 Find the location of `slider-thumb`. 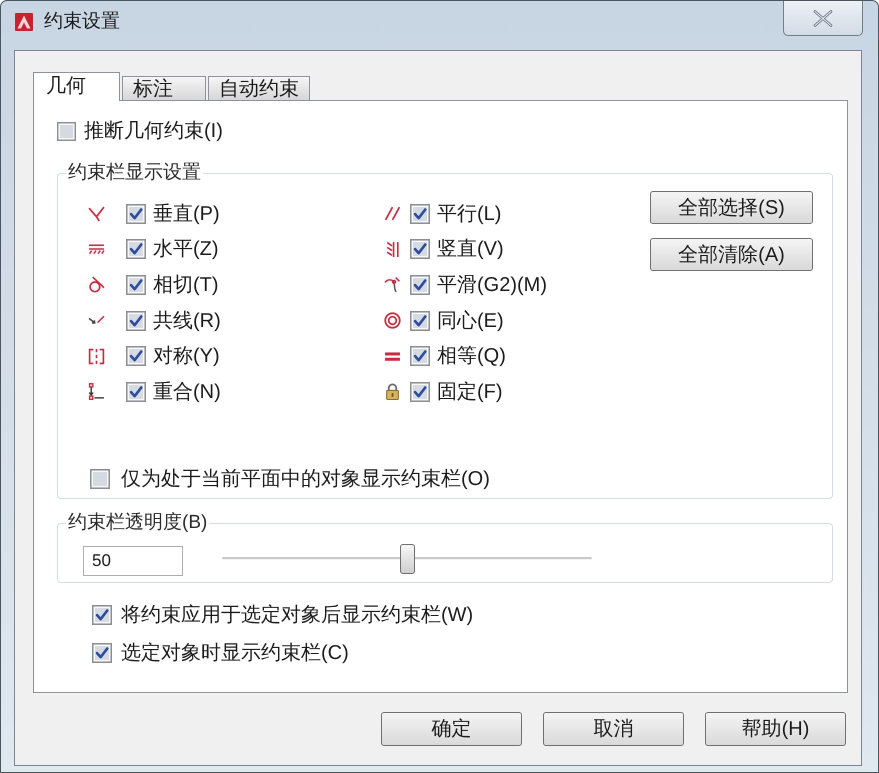

slider-thumb is located at coordinates (407, 559).